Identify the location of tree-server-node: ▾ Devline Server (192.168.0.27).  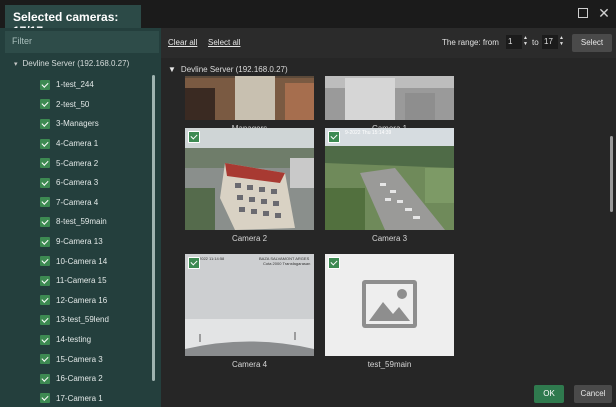
(71, 63).